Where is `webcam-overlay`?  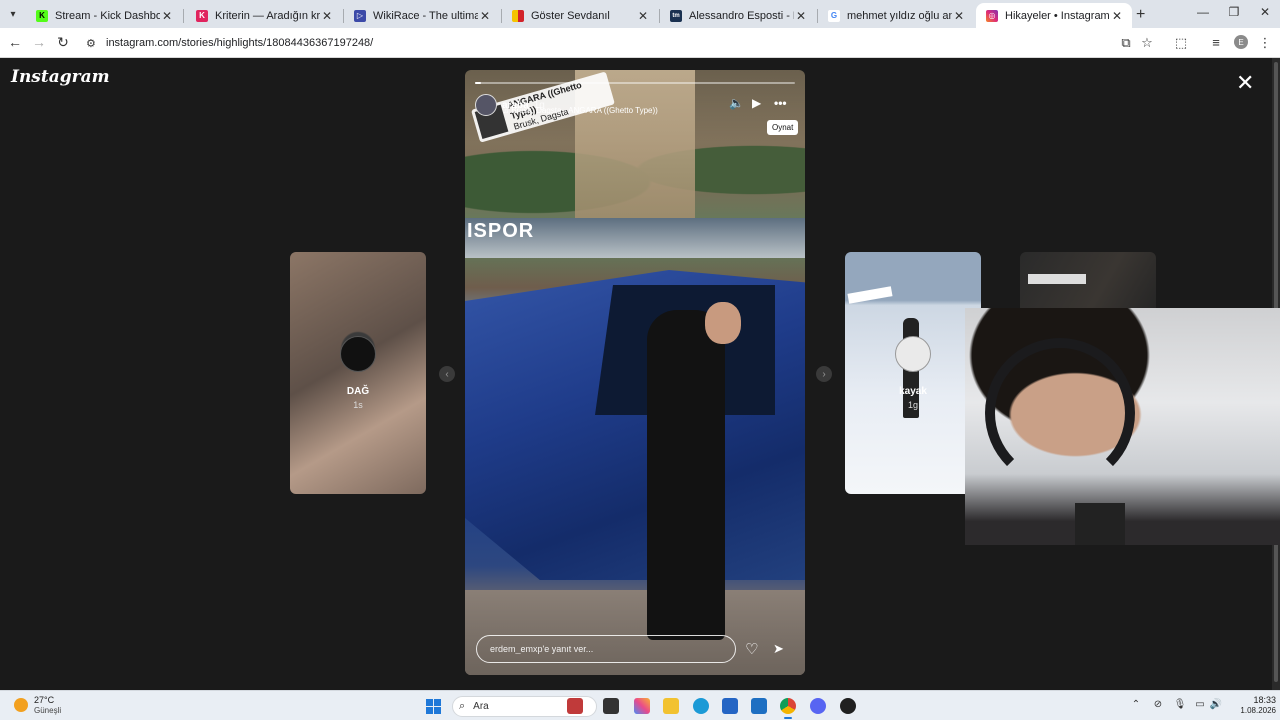 webcam-overlay is located at coordinates (1122, 426).